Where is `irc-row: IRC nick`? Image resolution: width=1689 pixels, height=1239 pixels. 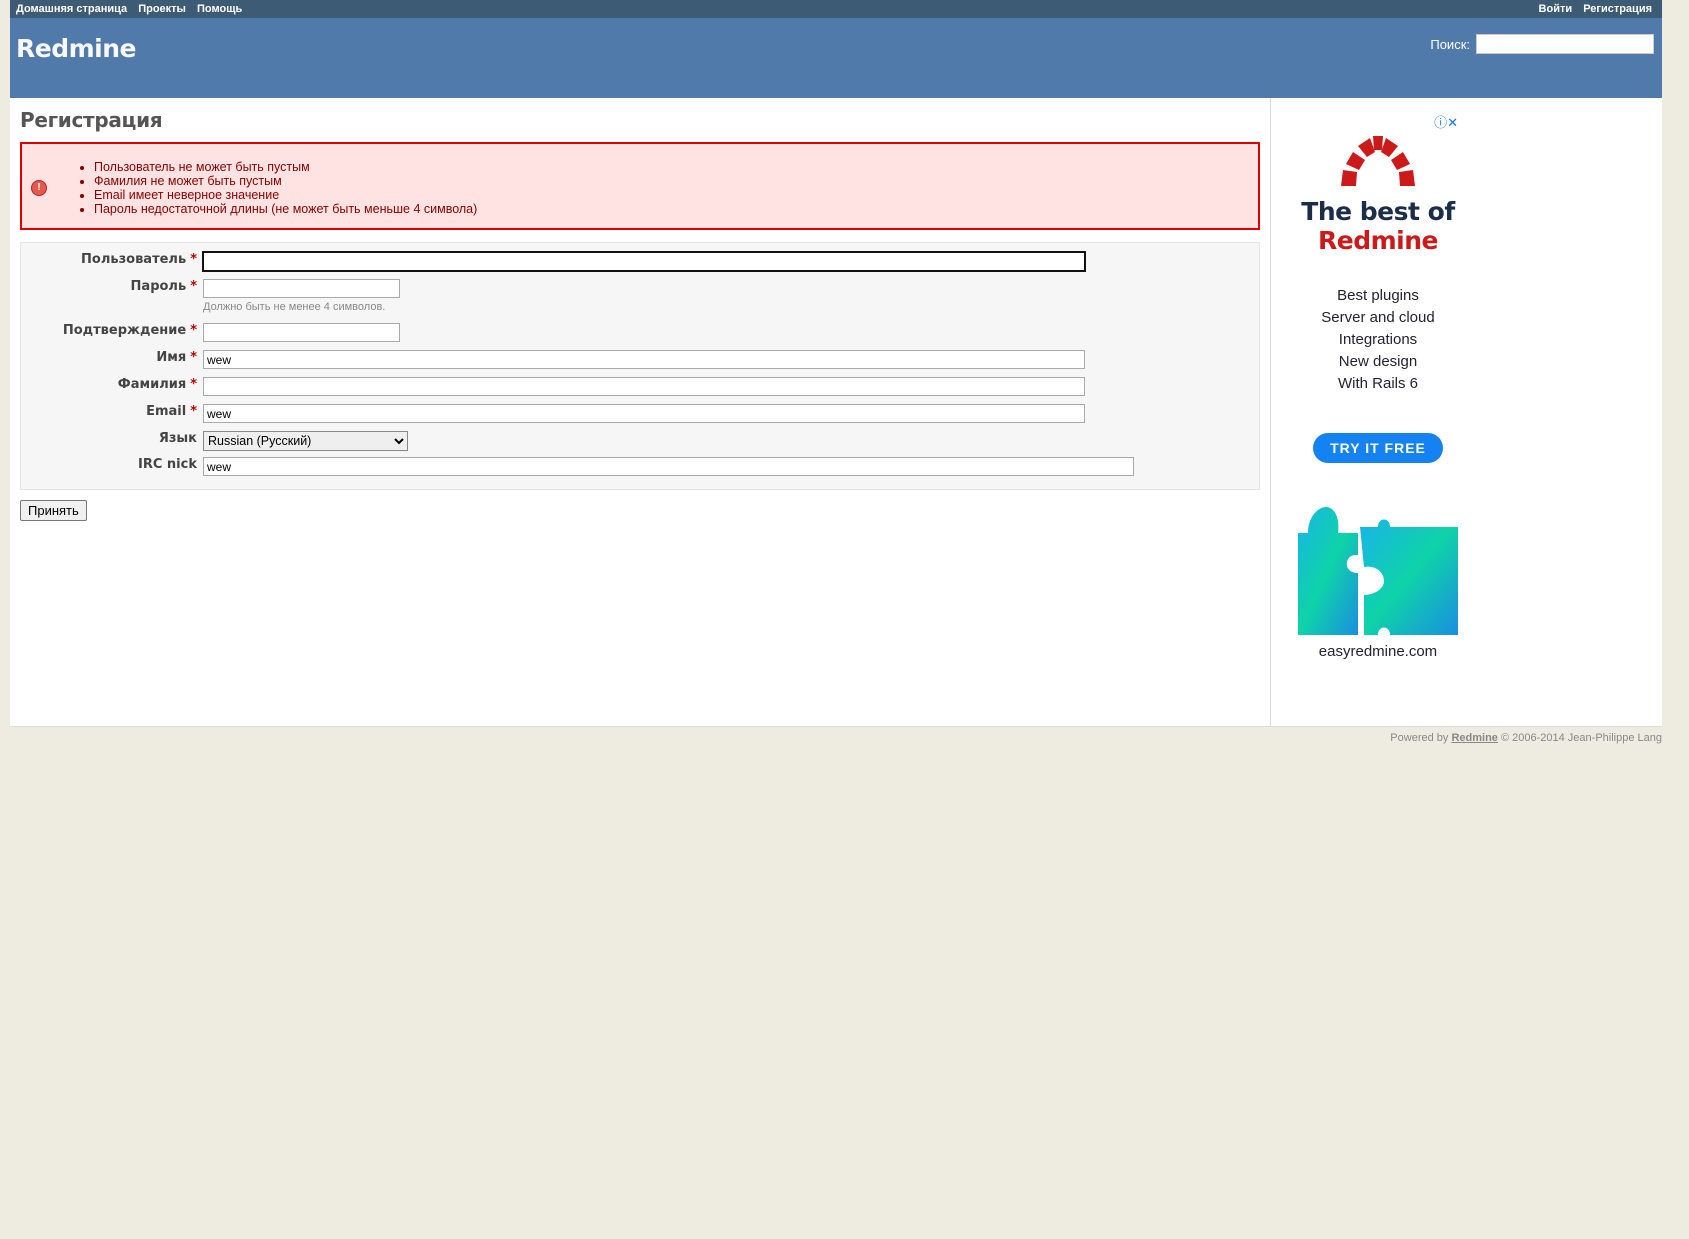 irc-row: IRC nick is located at coordinates (640, 467).